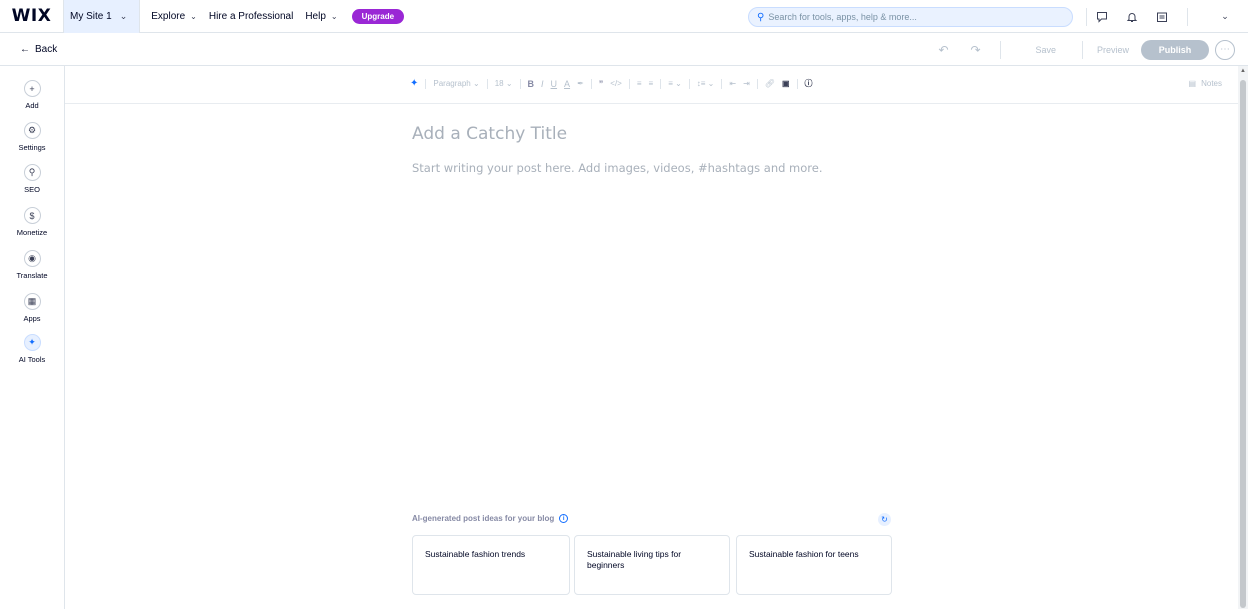 This screenshot has height=609, width=1248. I want to click on scrollbar: ▲, so click(1243, 337).